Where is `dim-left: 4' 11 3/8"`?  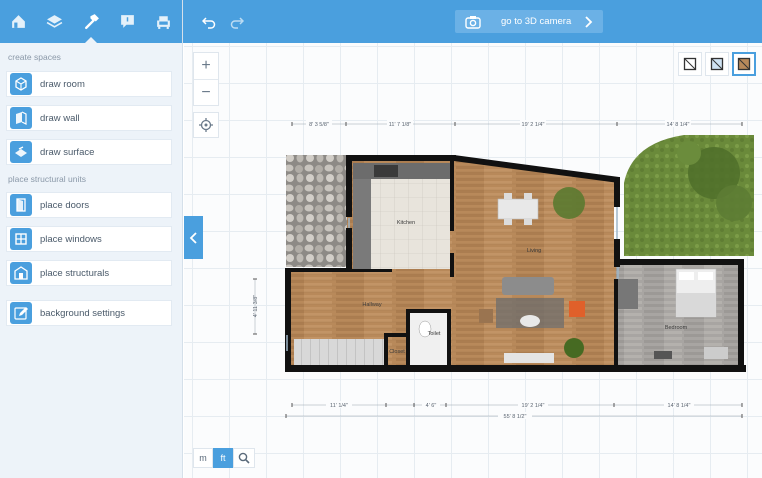
dim-left: 4' 11 3/8" is located at coordinates (256, 306).